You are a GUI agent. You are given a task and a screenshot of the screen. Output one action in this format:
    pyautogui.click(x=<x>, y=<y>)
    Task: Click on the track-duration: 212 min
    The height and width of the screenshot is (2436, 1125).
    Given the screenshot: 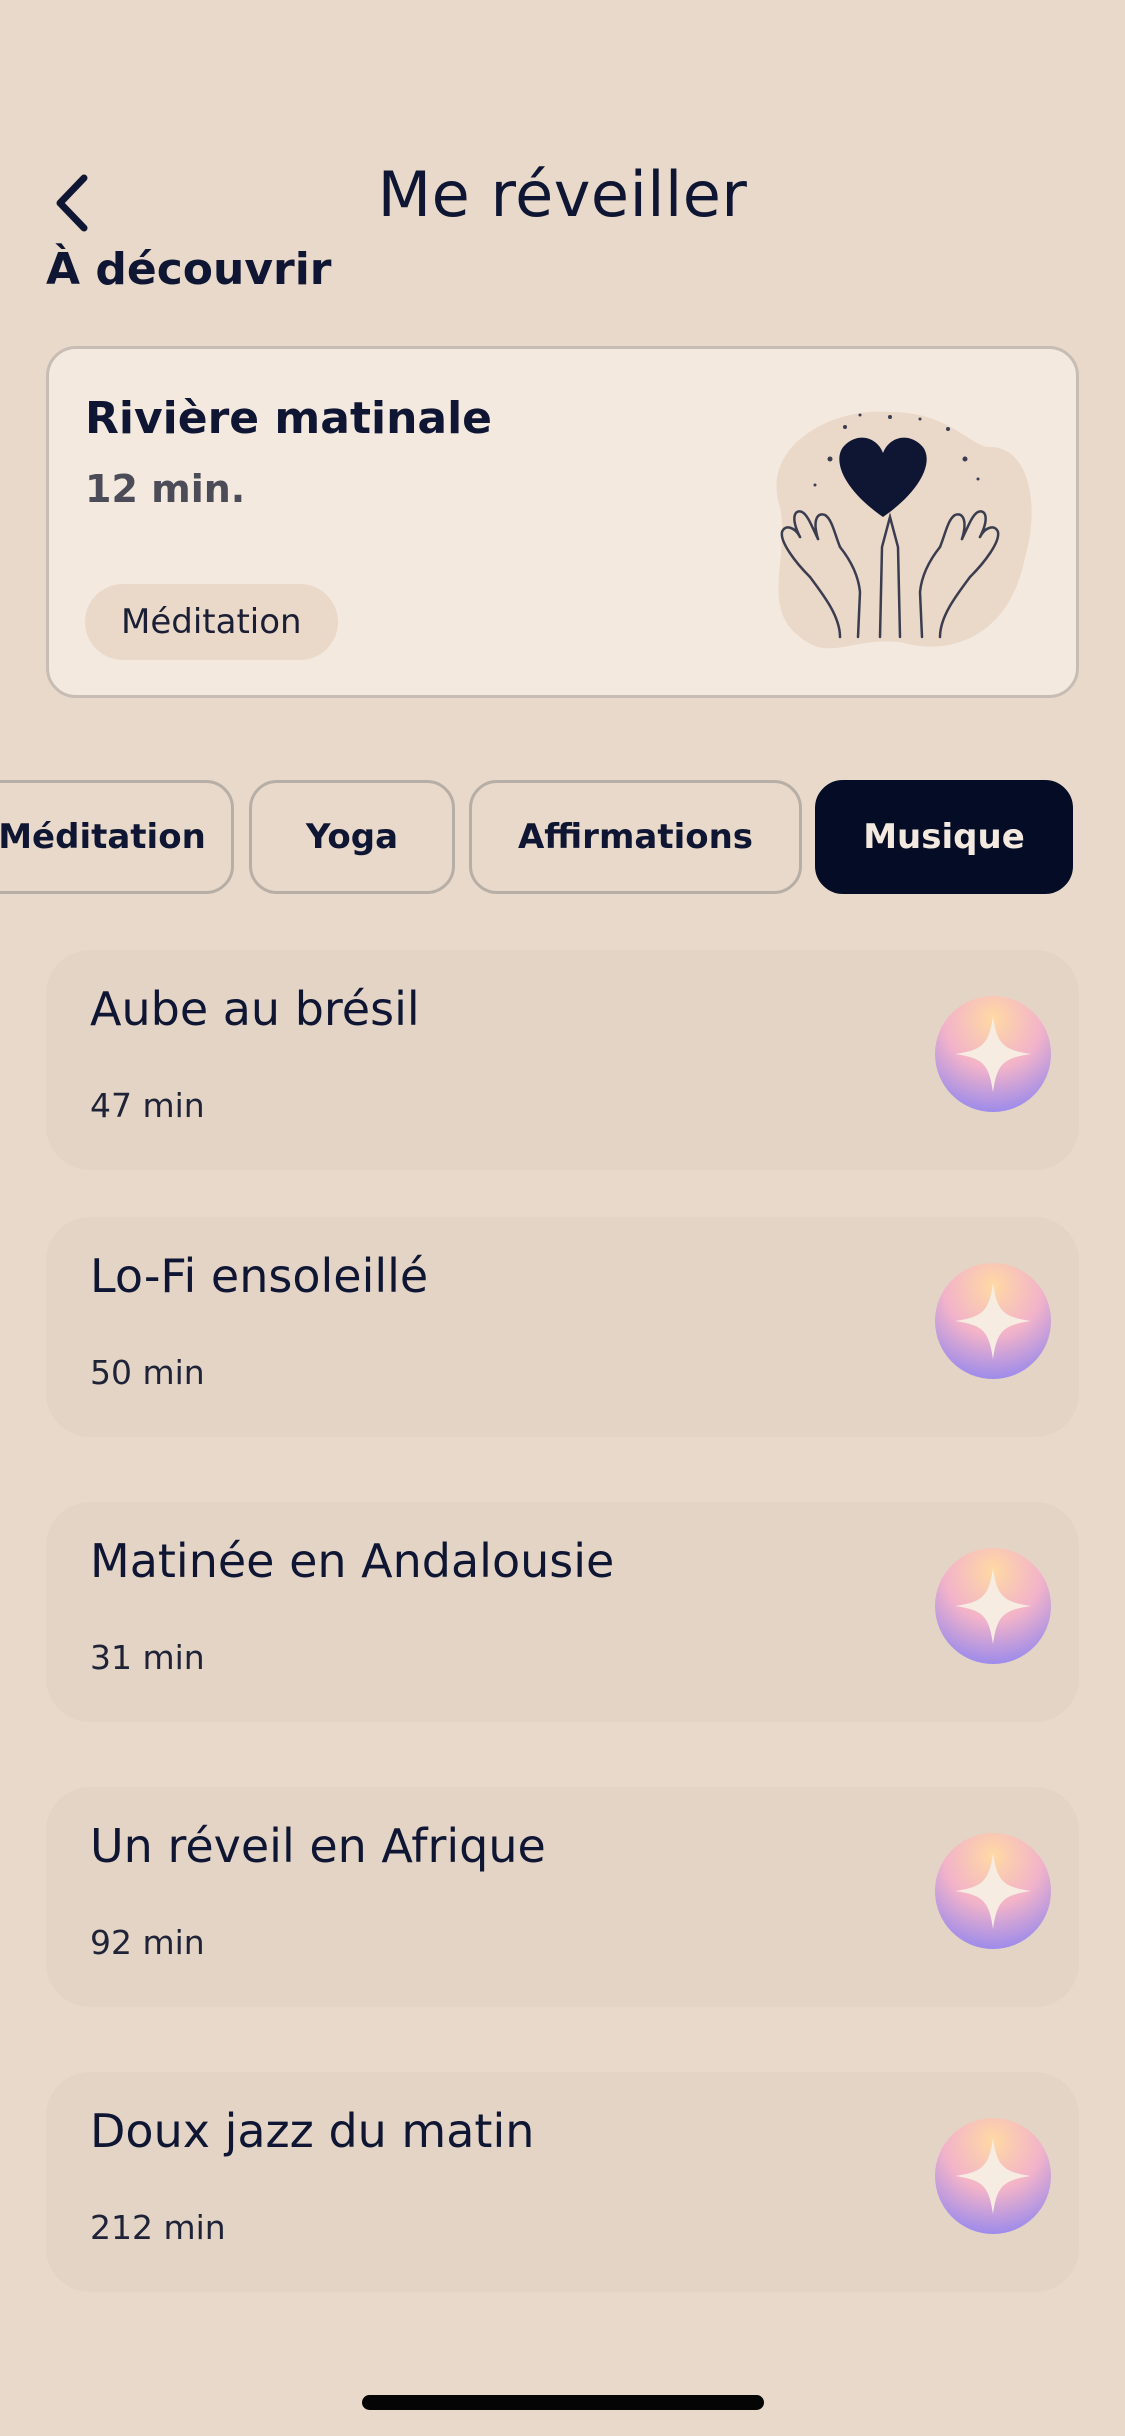 What is the action you would take?
    pyautogui.click(x=158, y=2227)
    